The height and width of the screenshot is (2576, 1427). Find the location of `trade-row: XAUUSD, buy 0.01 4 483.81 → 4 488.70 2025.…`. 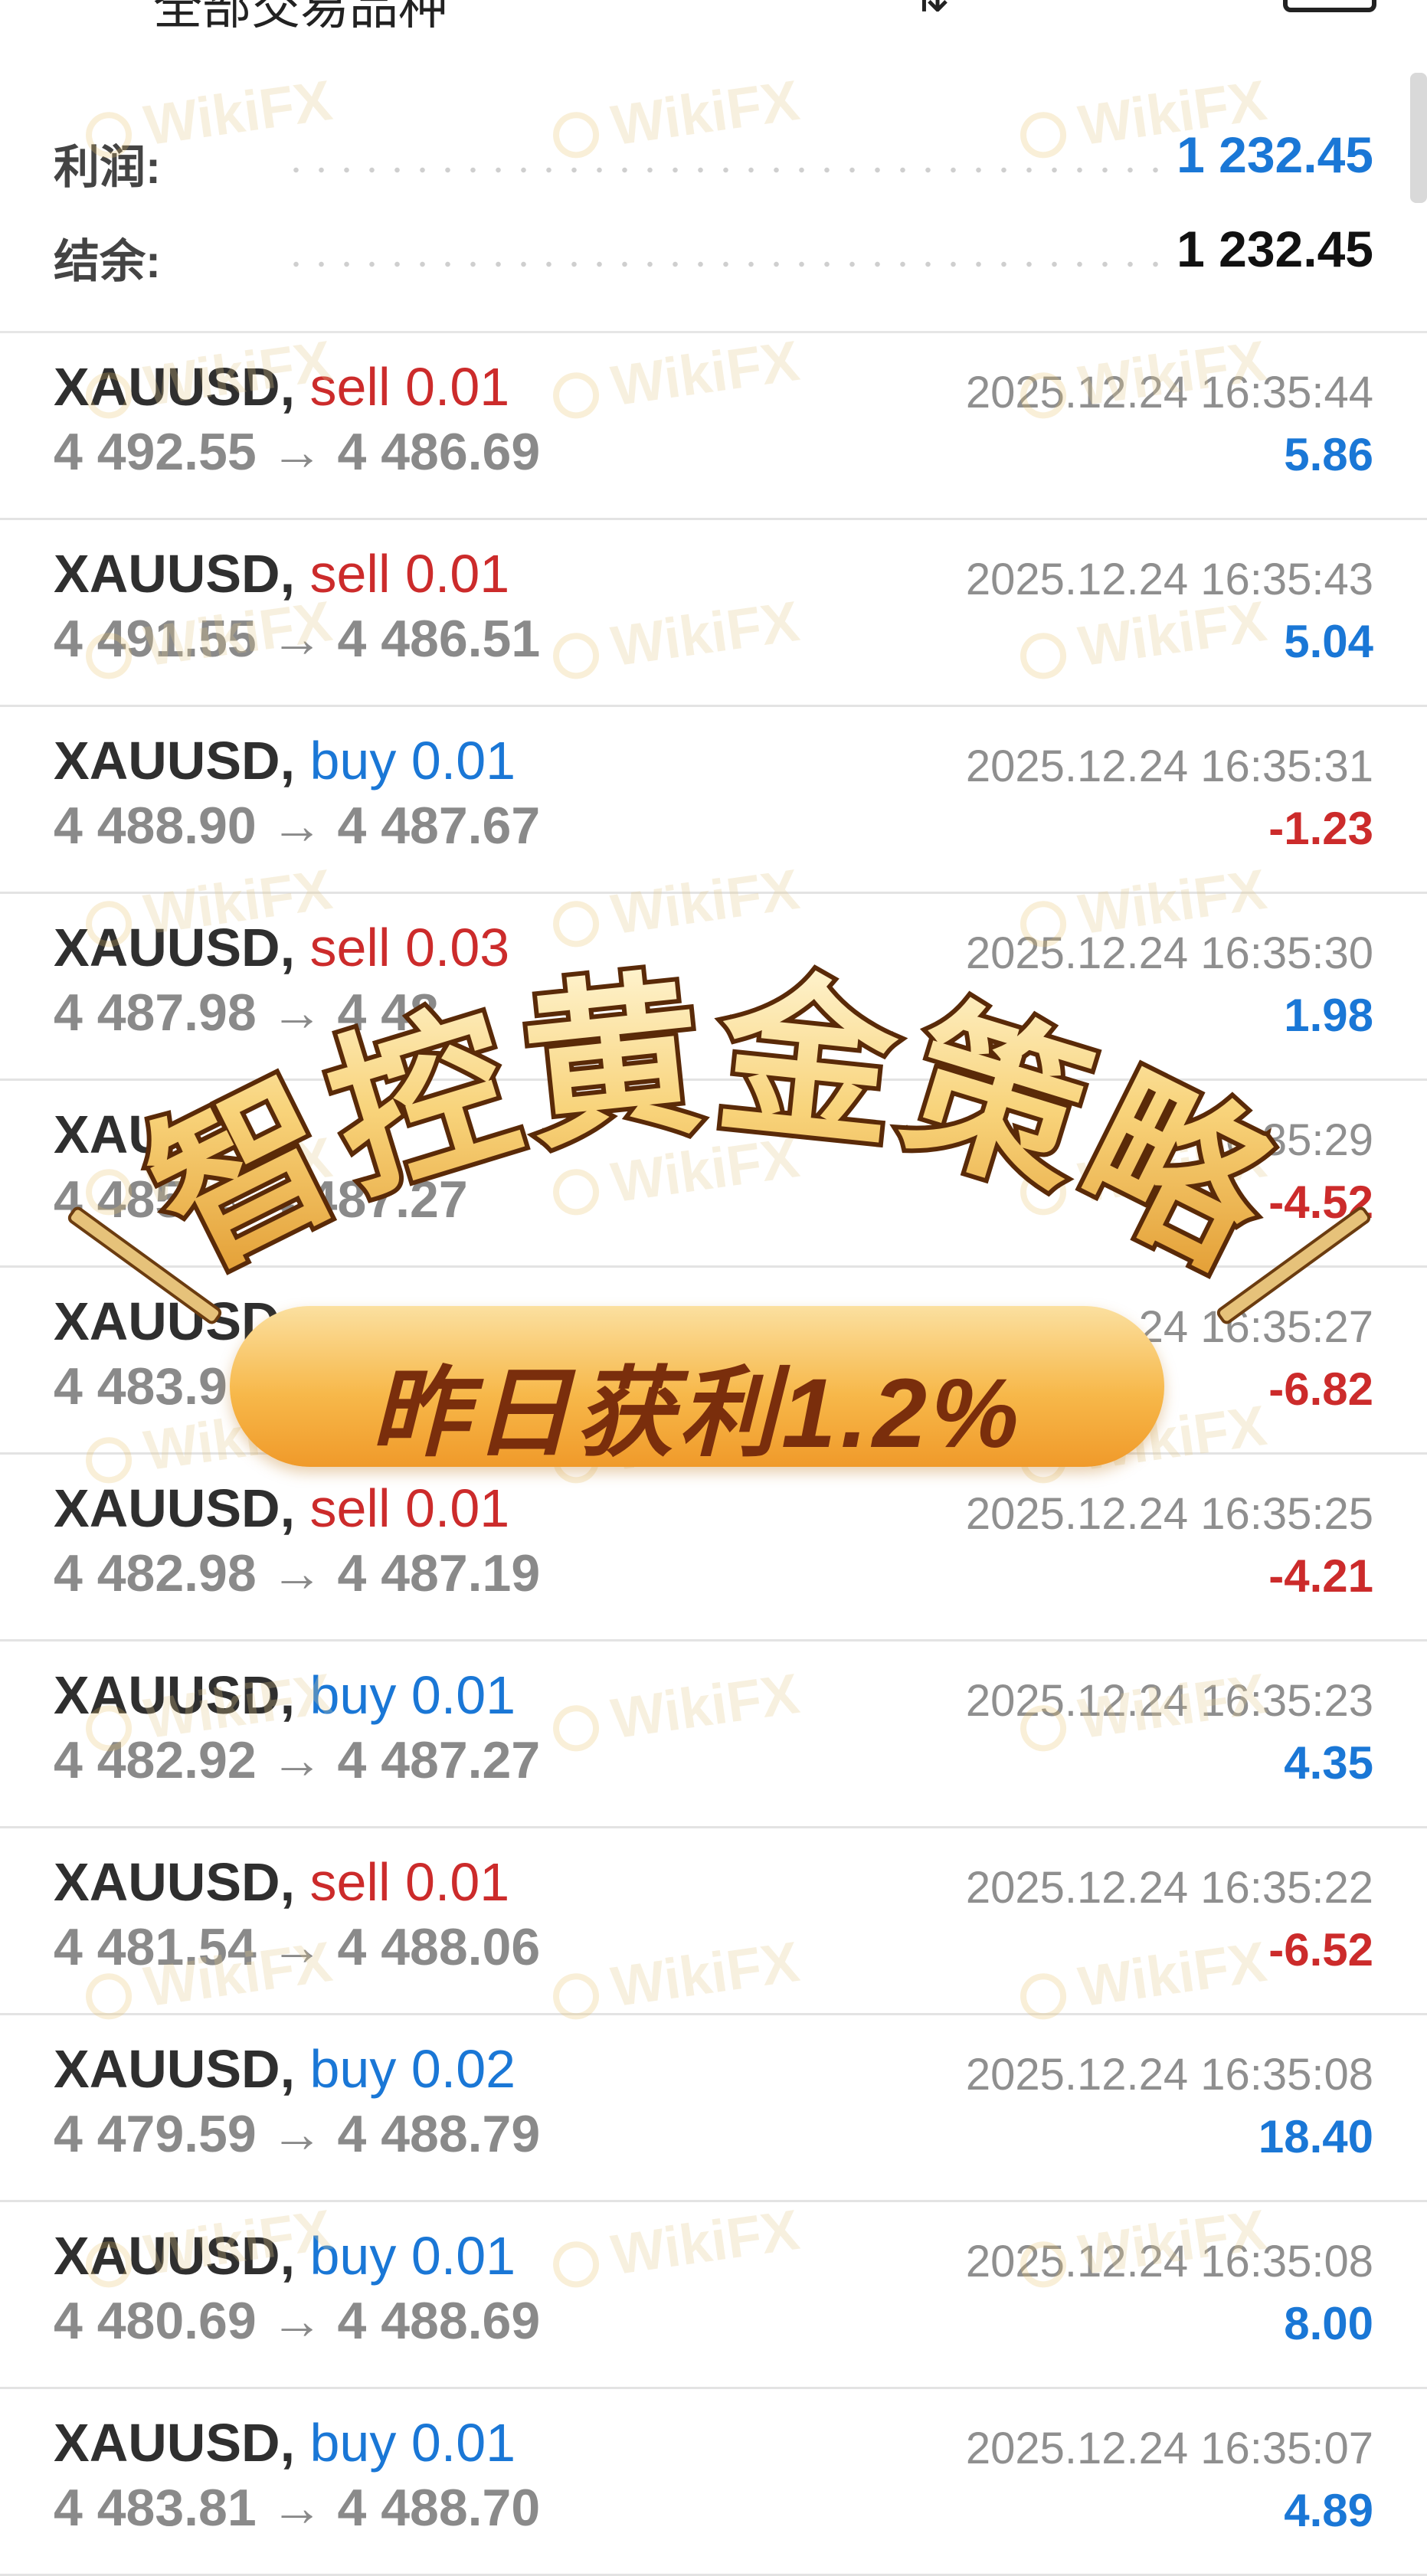

trade-row: XAUUSD, buy 0.01 4 483.81 → 4 488.70 2025.… is located at coordinates (713, 2482).